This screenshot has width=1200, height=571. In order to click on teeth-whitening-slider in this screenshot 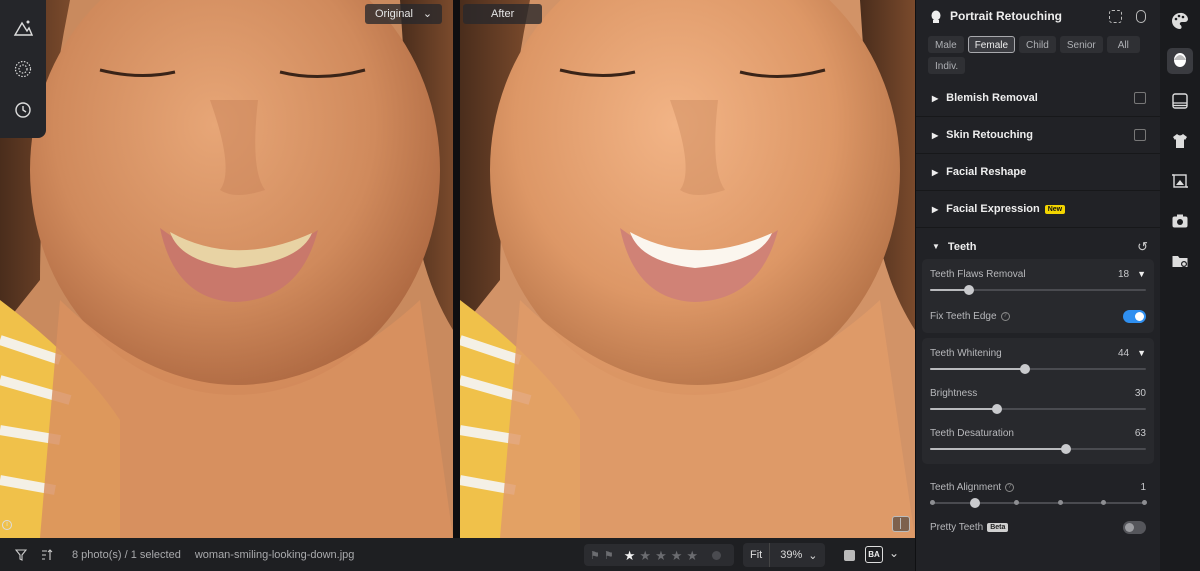, I will do `click(1038, 369)`.